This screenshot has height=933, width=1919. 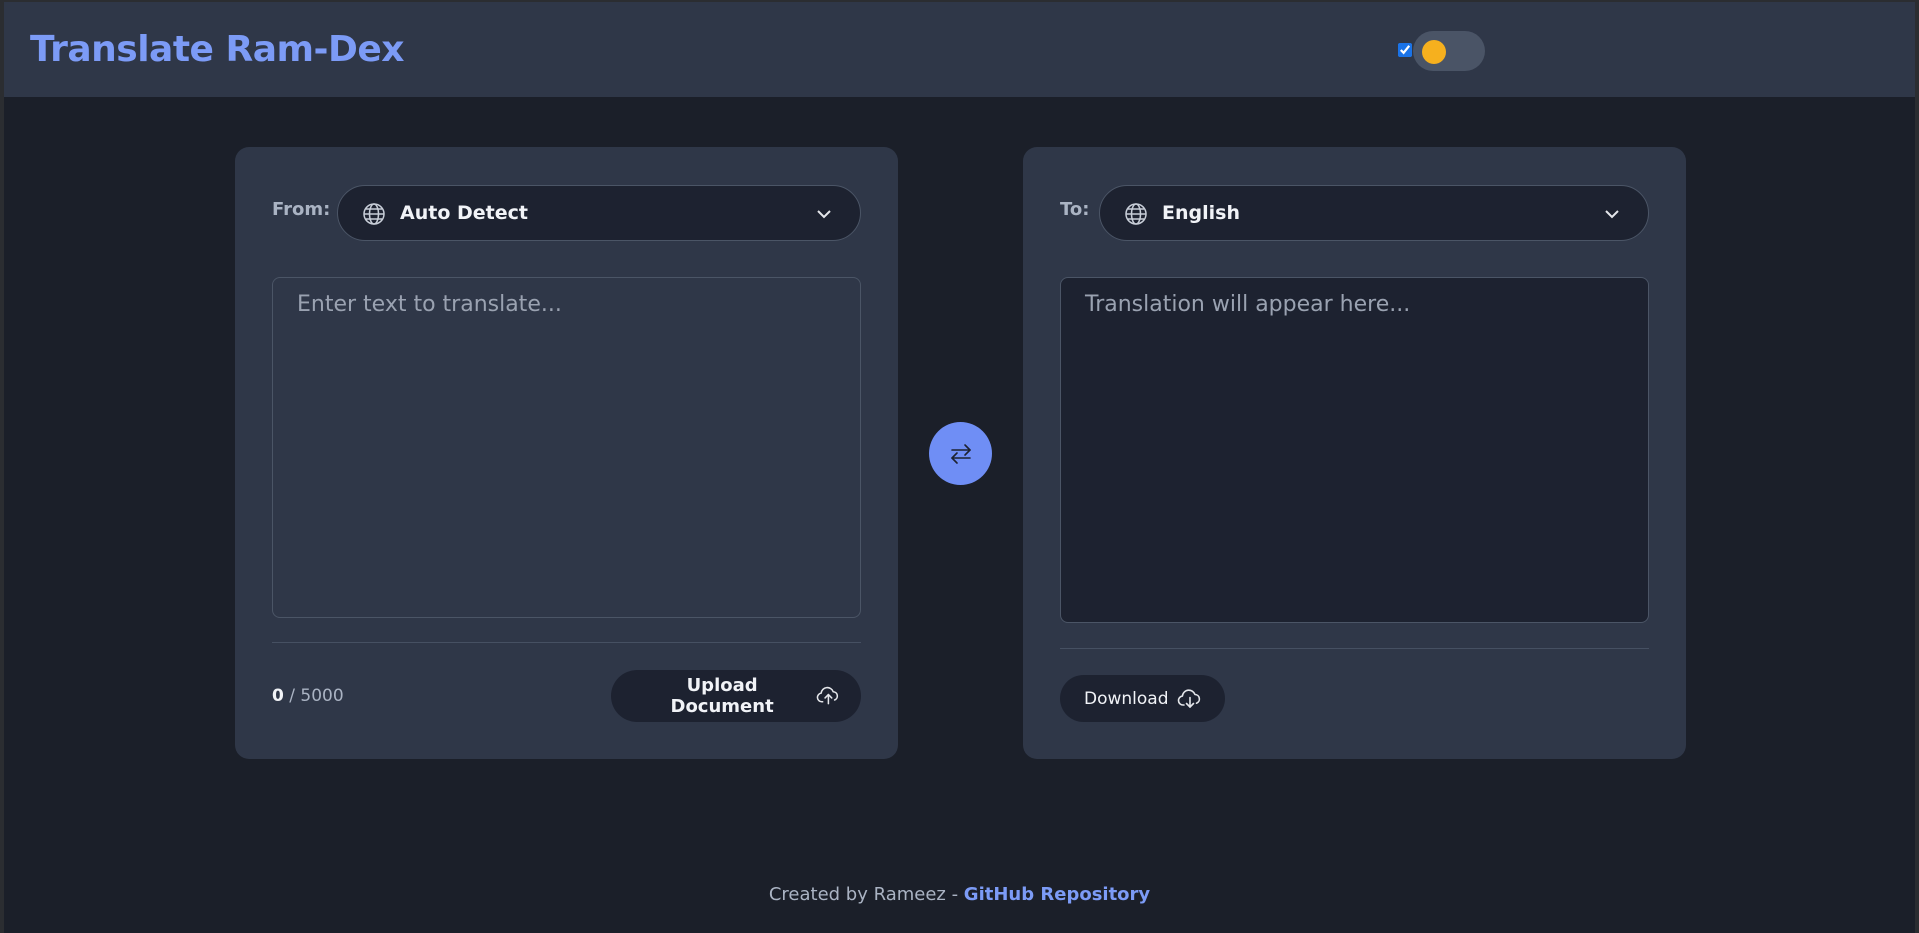 I want to click on cloud-download-icon, so click(x=1188, y=698).